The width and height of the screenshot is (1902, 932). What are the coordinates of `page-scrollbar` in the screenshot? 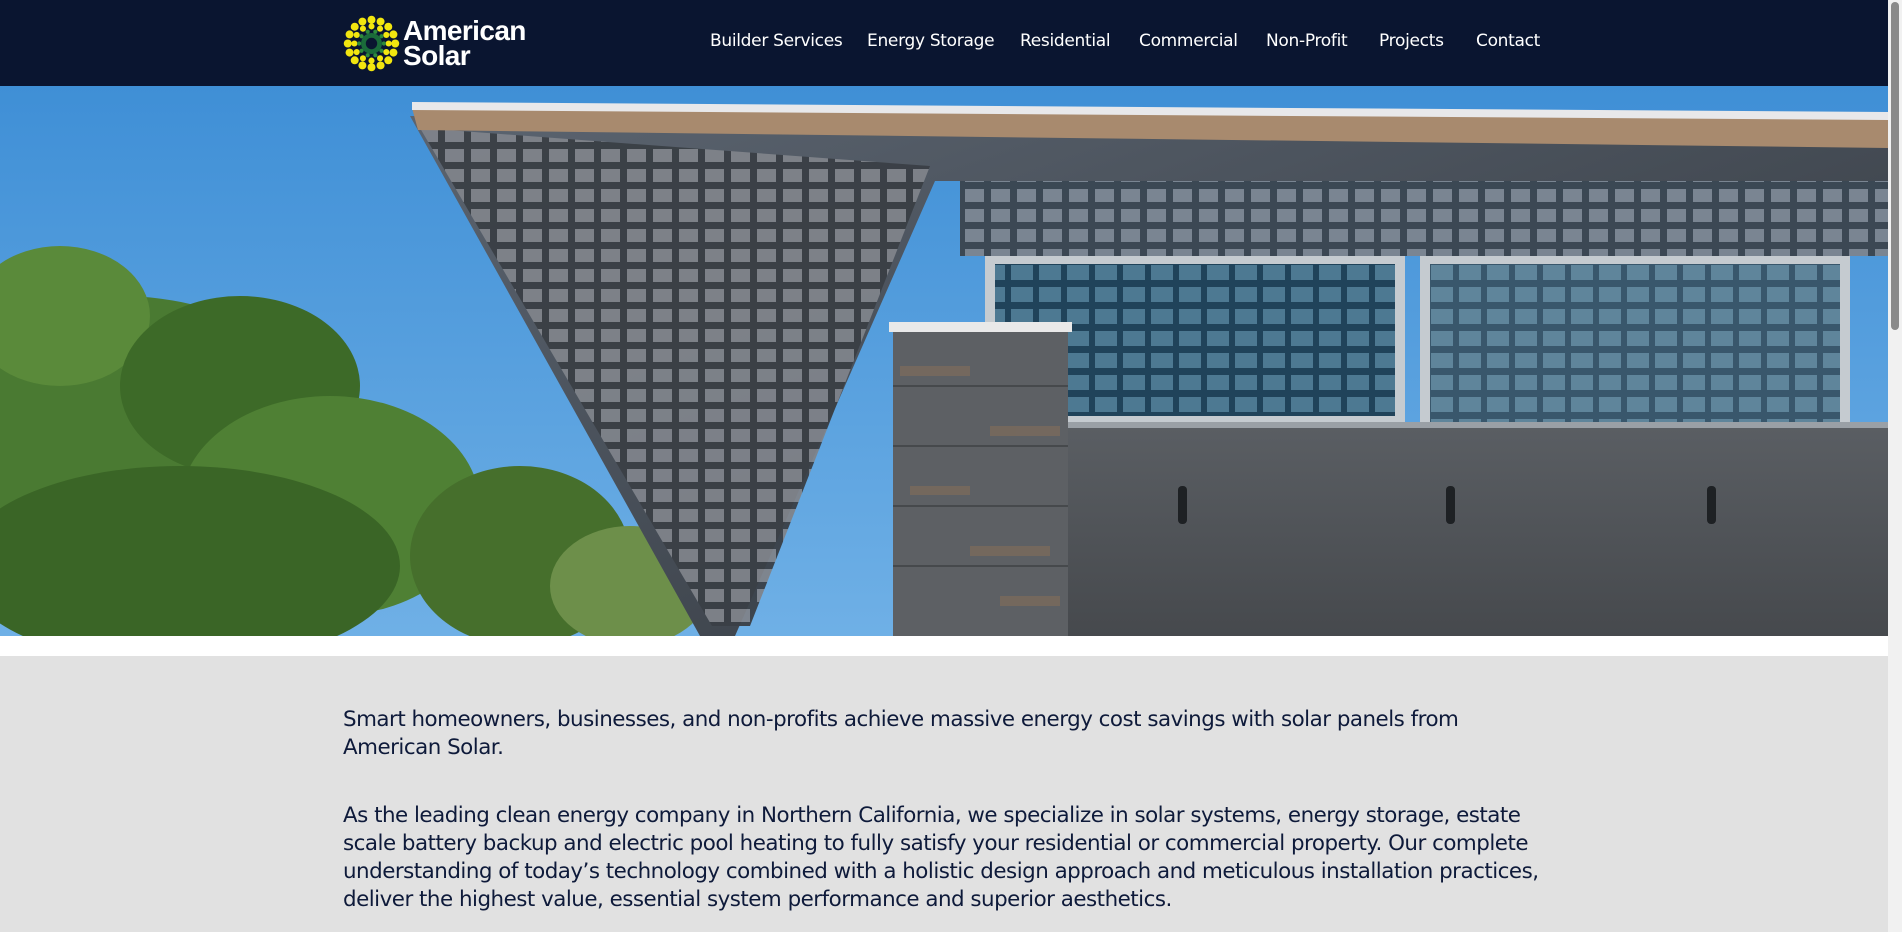 It's located at (1895, 466).